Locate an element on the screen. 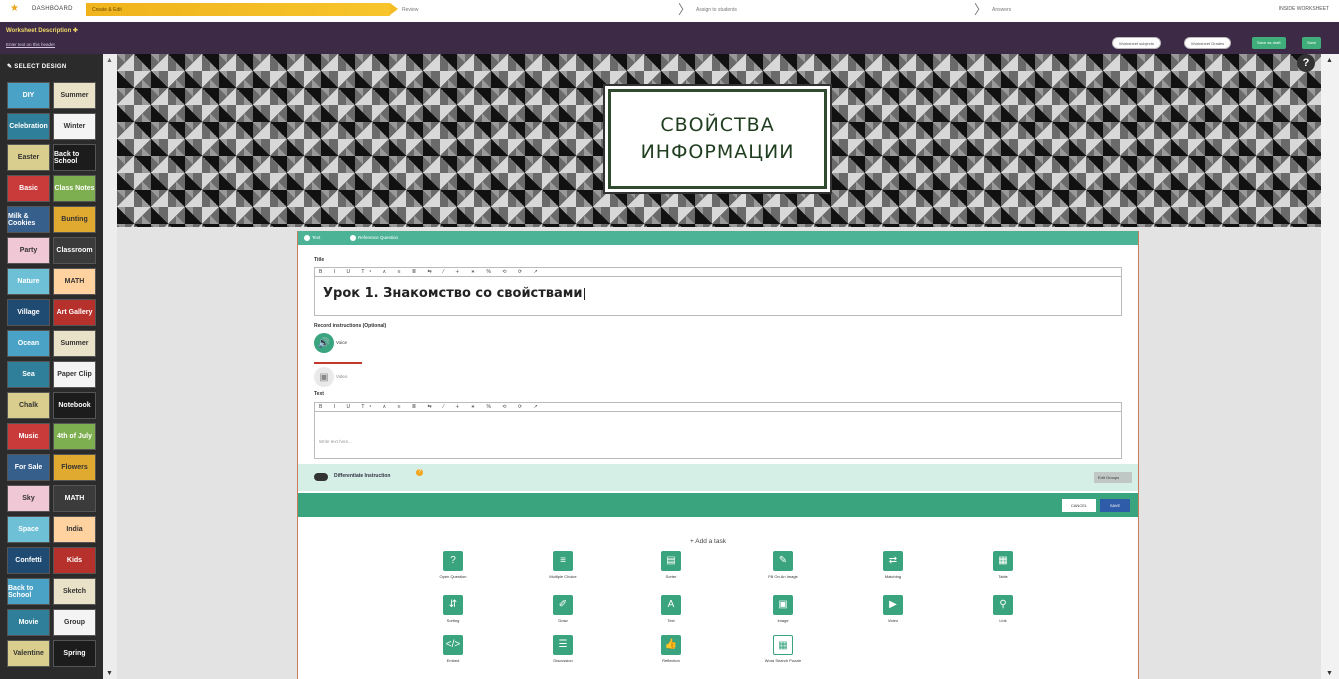 The width and height of the screenshot is (1339, 679). title-field-label: Title is located at coordinates (319, 260).